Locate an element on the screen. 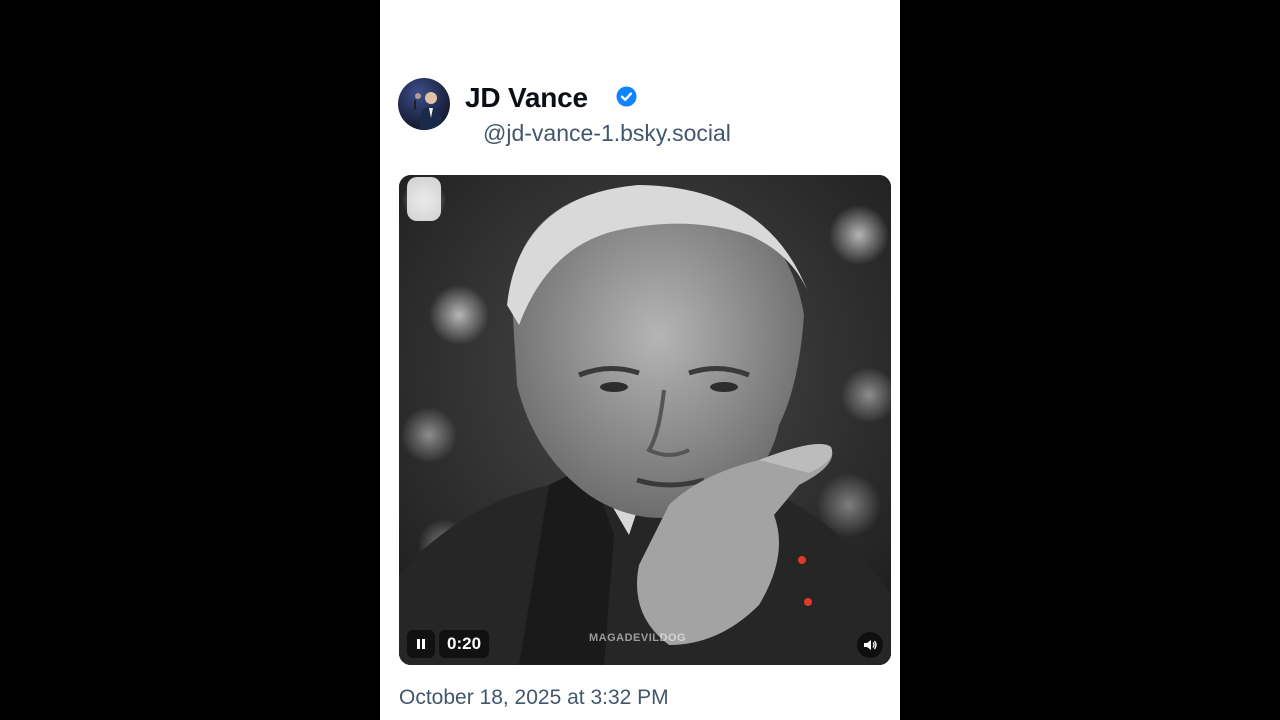 The height and width of the screenshot is (720, 1280). author-handle: @jd-vance-1.bsky.social is located at coordinates (607, 133).